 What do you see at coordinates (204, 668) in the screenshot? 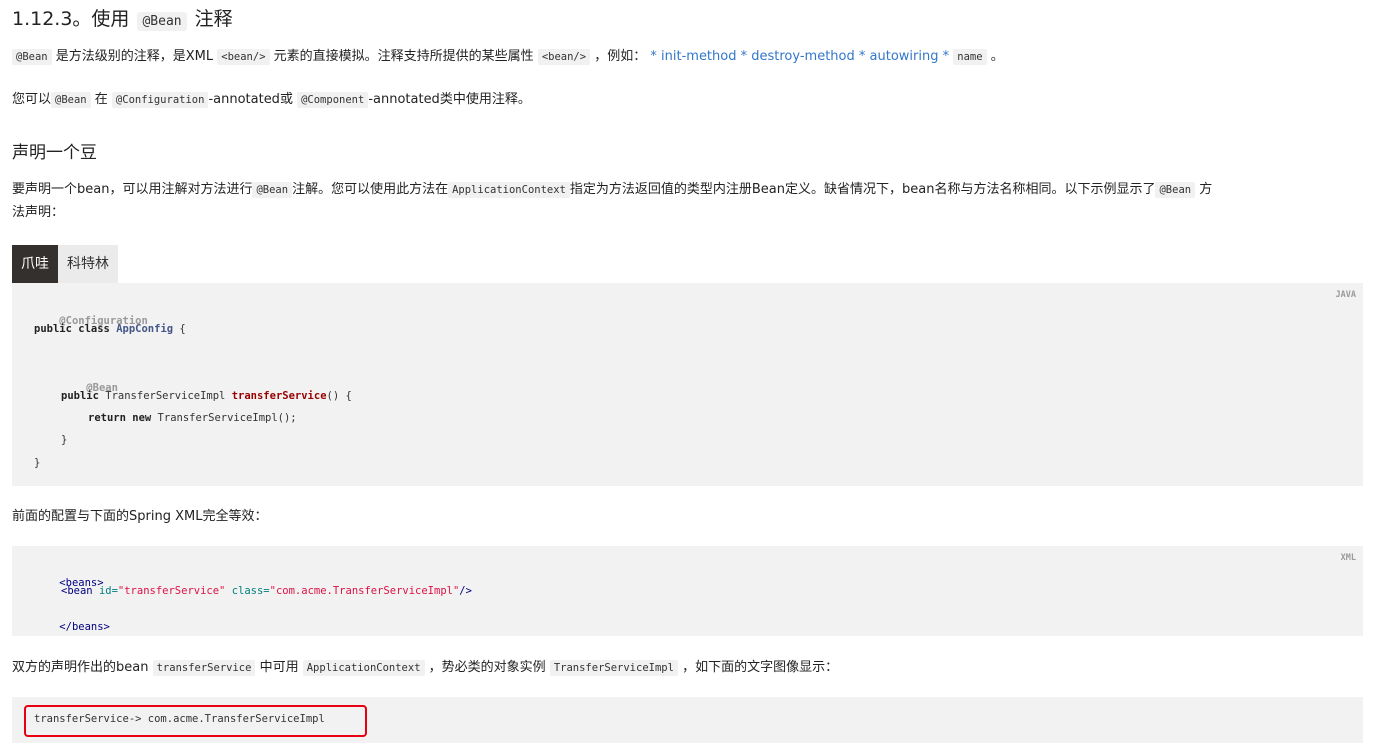
I see `inline-code: transferService` at bounding box center [204, 668].